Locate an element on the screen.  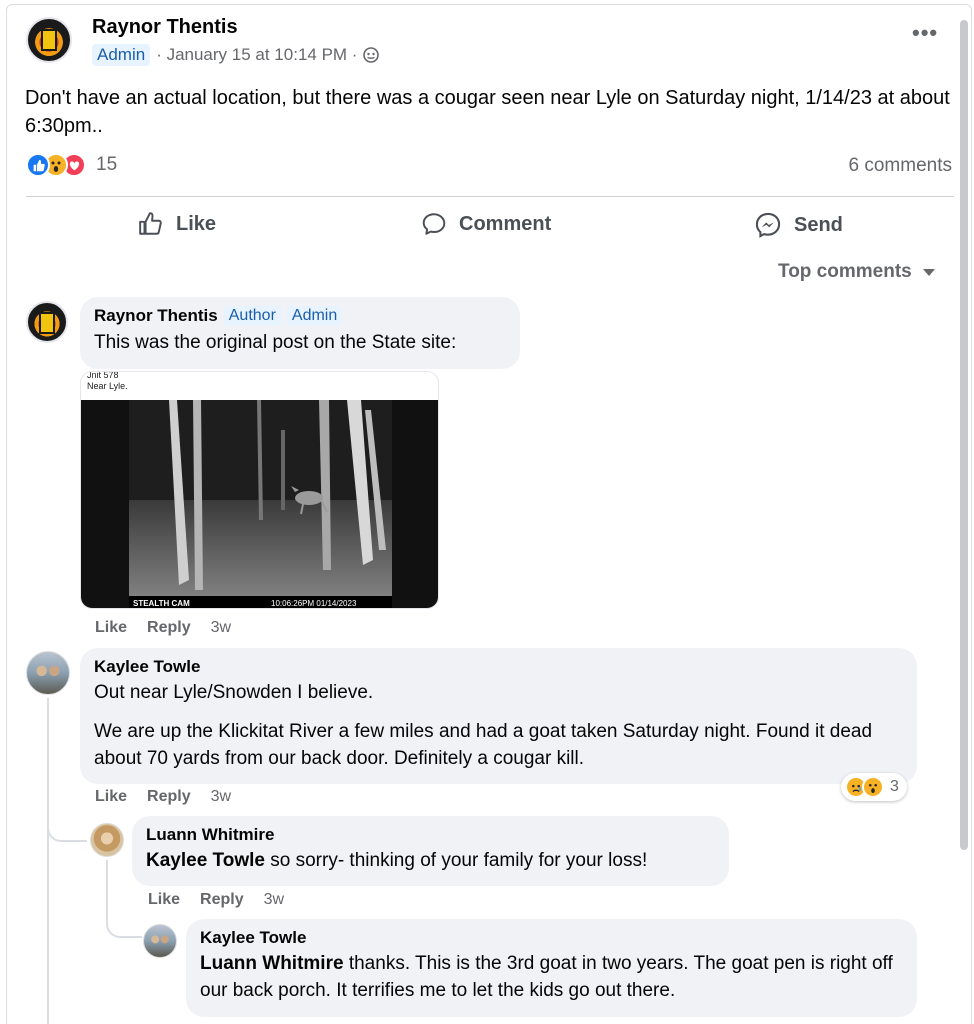
like-button: Like is located at coordinates (177, 224).